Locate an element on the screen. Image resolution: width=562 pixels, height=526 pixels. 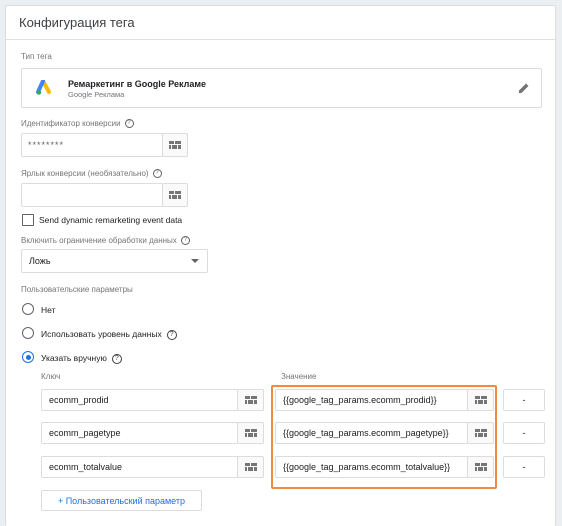
param-key-input: ecomm_totalvalue is located at coordinates (139, 467).